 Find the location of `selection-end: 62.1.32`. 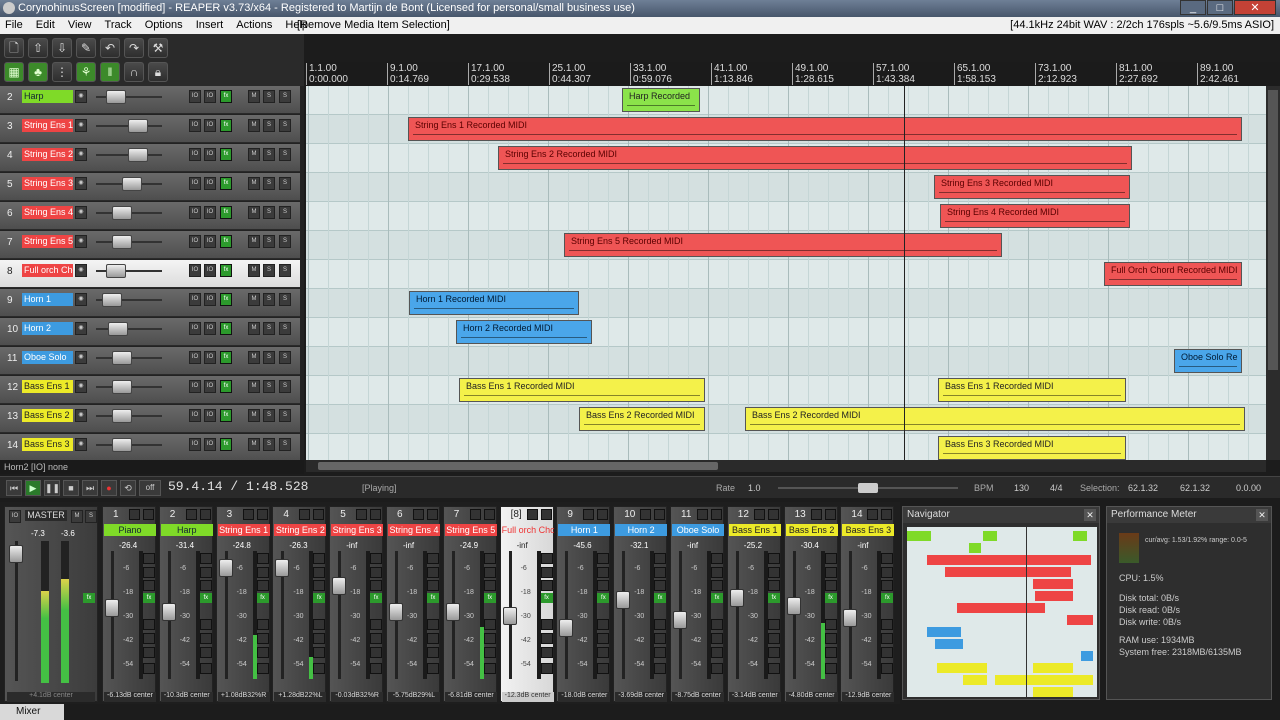

selection-end: 62.1.32 is located at coordinates (1195, 488).